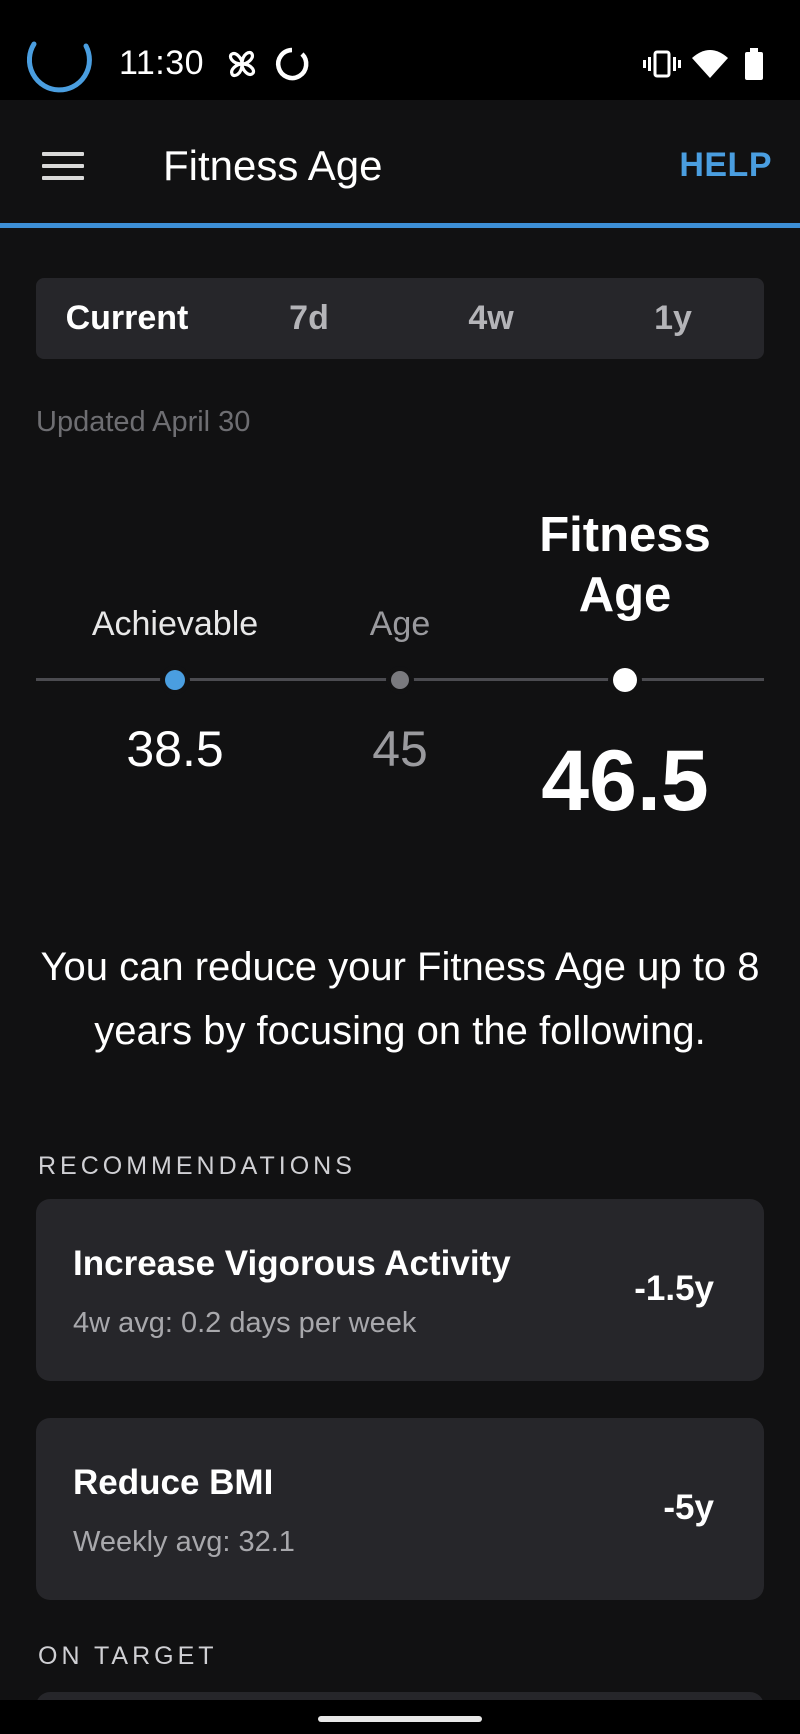  Describe the element at coordinates (400, 749) in the screenshot. I see `age-value: 45` at that location.